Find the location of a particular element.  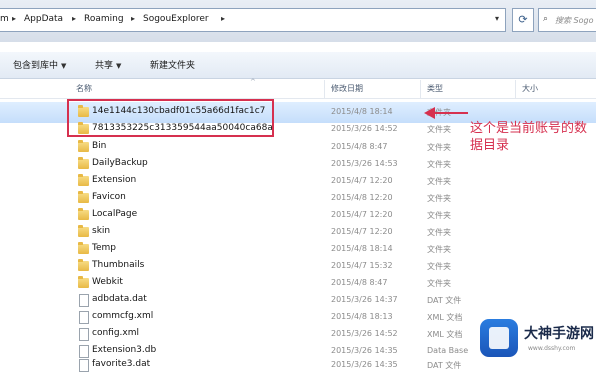

file-date: 2015/4/8 18:13 is located at coordinates (362, 316).